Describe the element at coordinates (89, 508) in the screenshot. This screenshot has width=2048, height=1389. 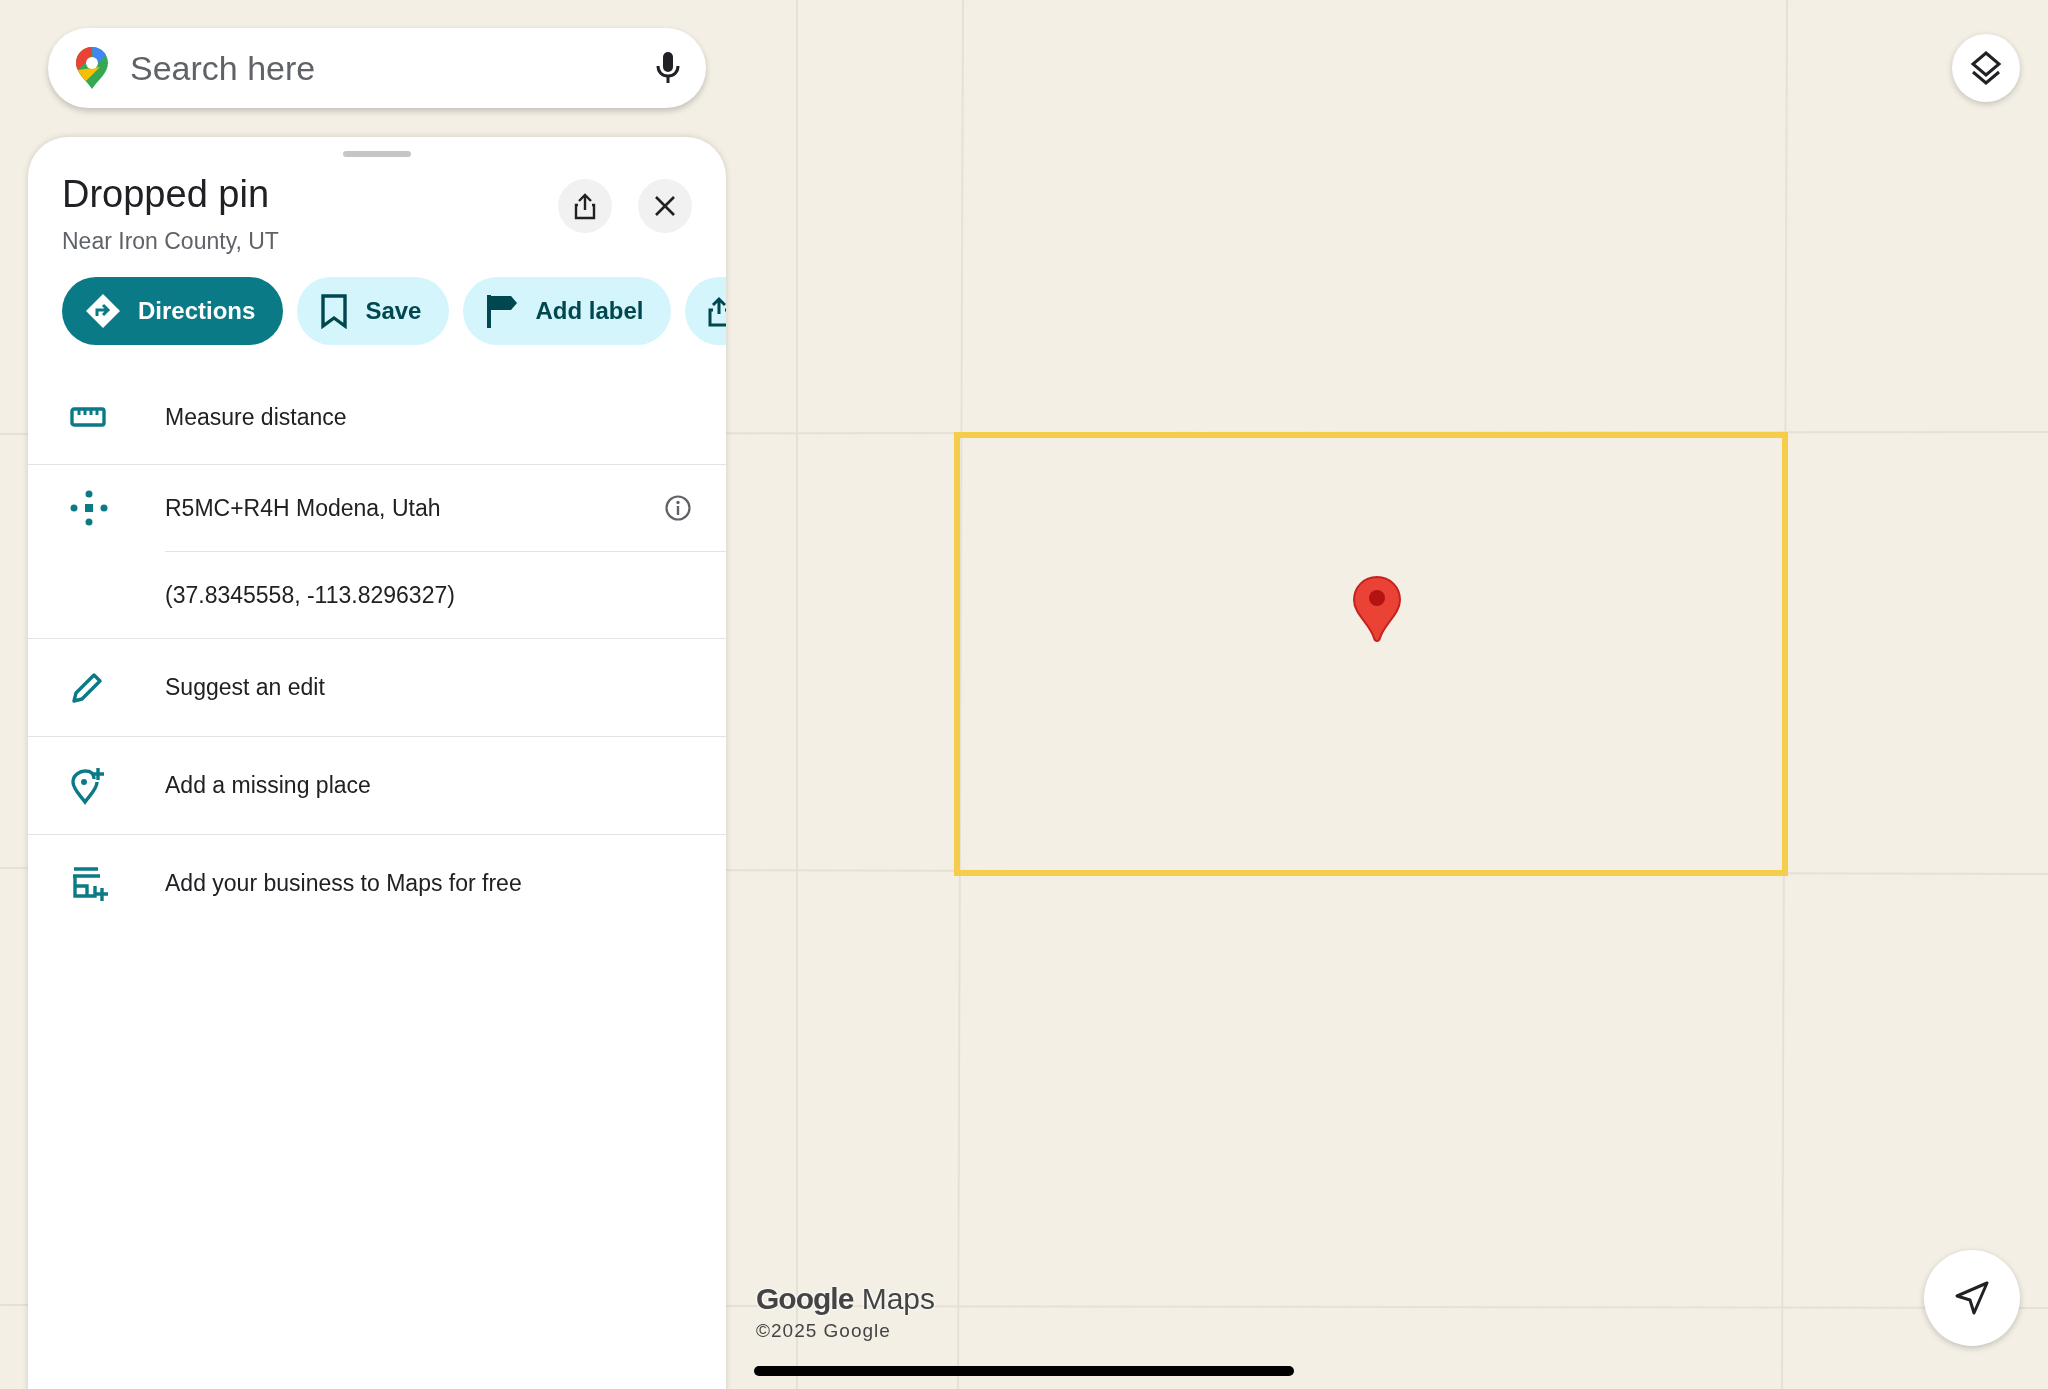
I see `dots-icon` at that location.